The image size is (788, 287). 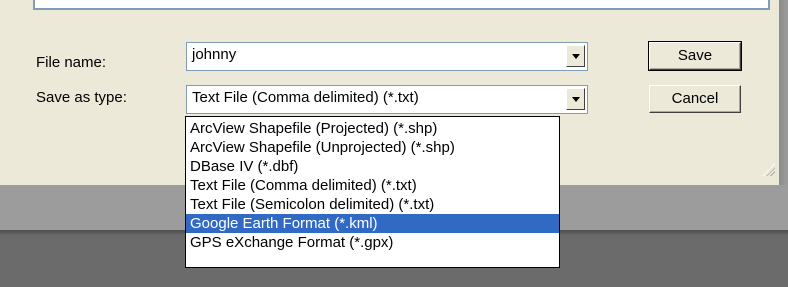 I want to click on file-name-input: johnny, so click(x=214, y=54).